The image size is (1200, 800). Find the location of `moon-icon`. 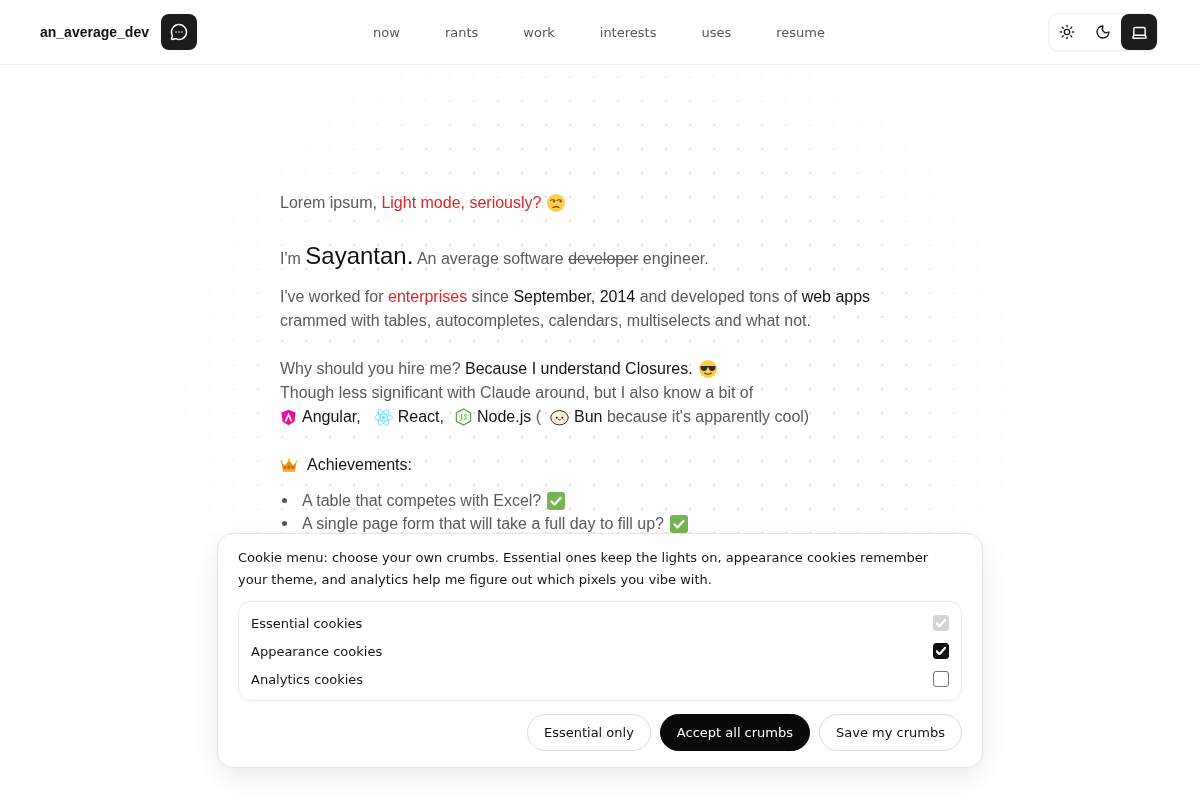

moon-icon is located at coordinates (1103, 32).